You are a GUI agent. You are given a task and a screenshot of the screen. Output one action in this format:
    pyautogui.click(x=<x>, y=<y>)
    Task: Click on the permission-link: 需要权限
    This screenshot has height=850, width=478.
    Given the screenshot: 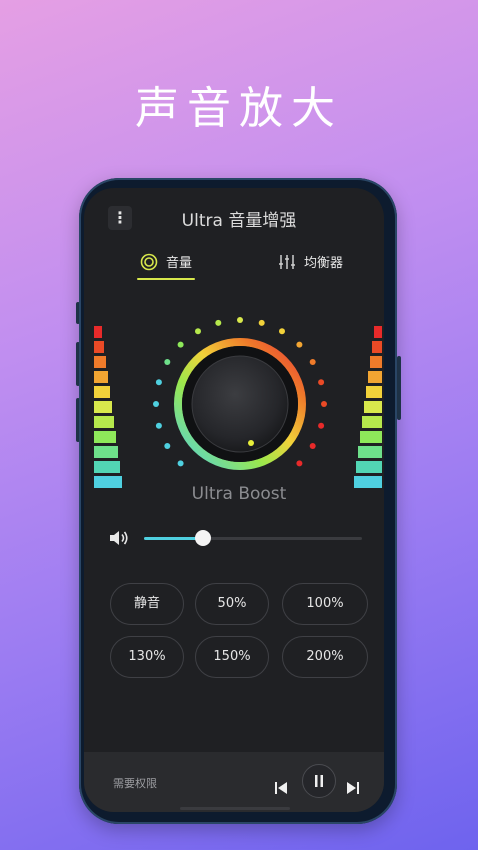 What is the action you would take?
    pyautogui.click(x=135, y=783)
    